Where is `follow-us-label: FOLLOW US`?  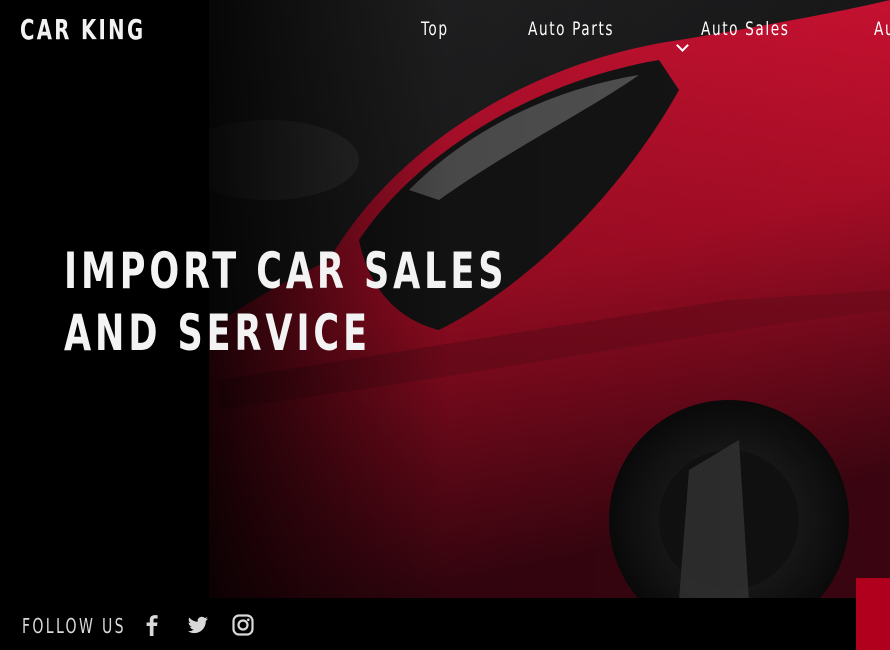 follow-us-label: FOLLOW US is located at coordinates (74, 626).